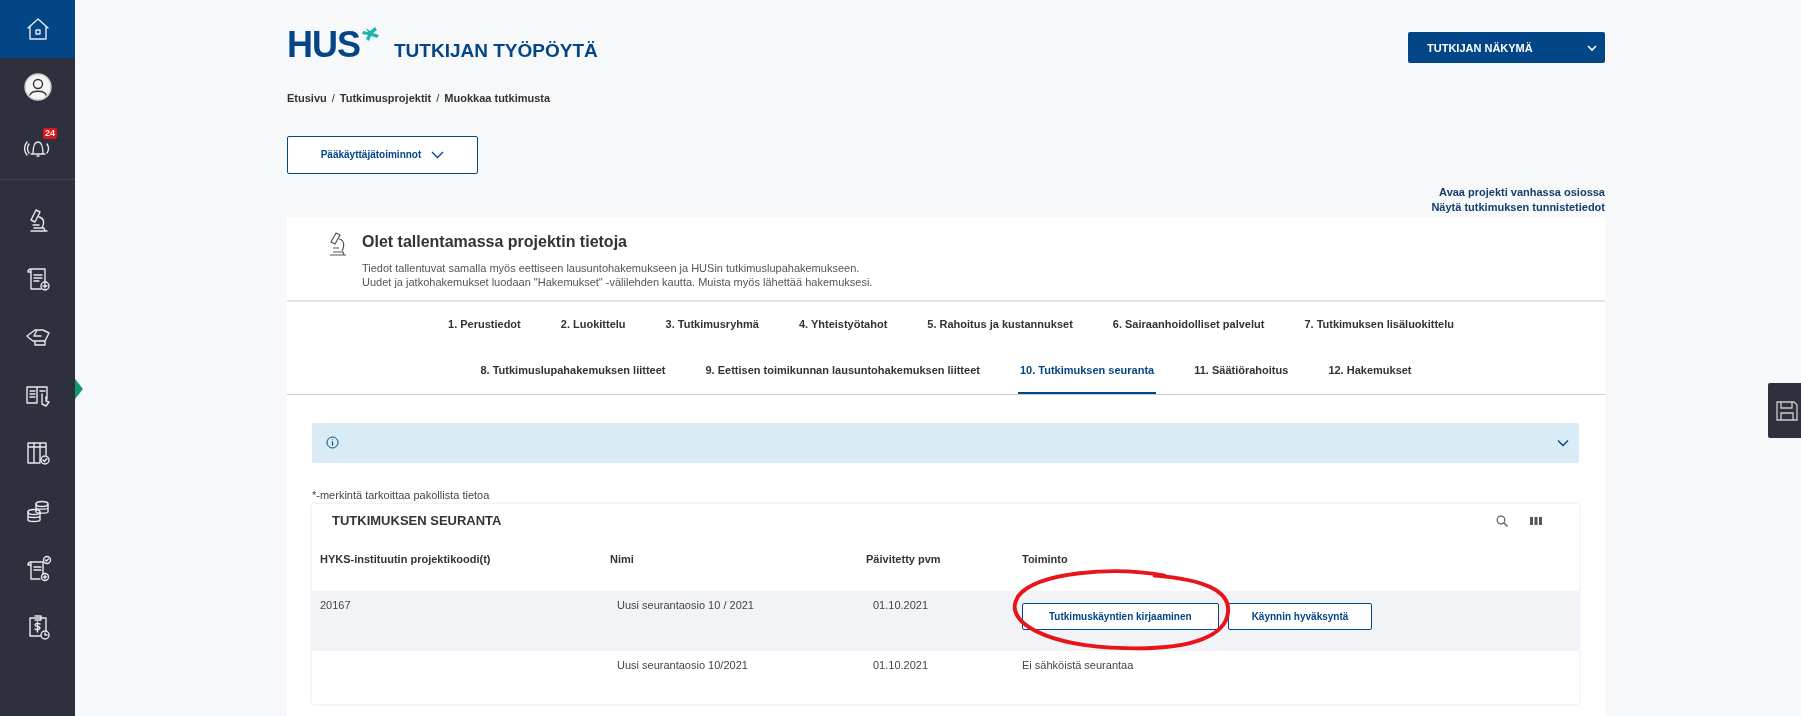 The image size is (1801, 716). Describe the element at coordinates (401, 494) in the screenshot. I see `required-note: *-merkintä tarkoittaa pakollista tietoa` at that location.